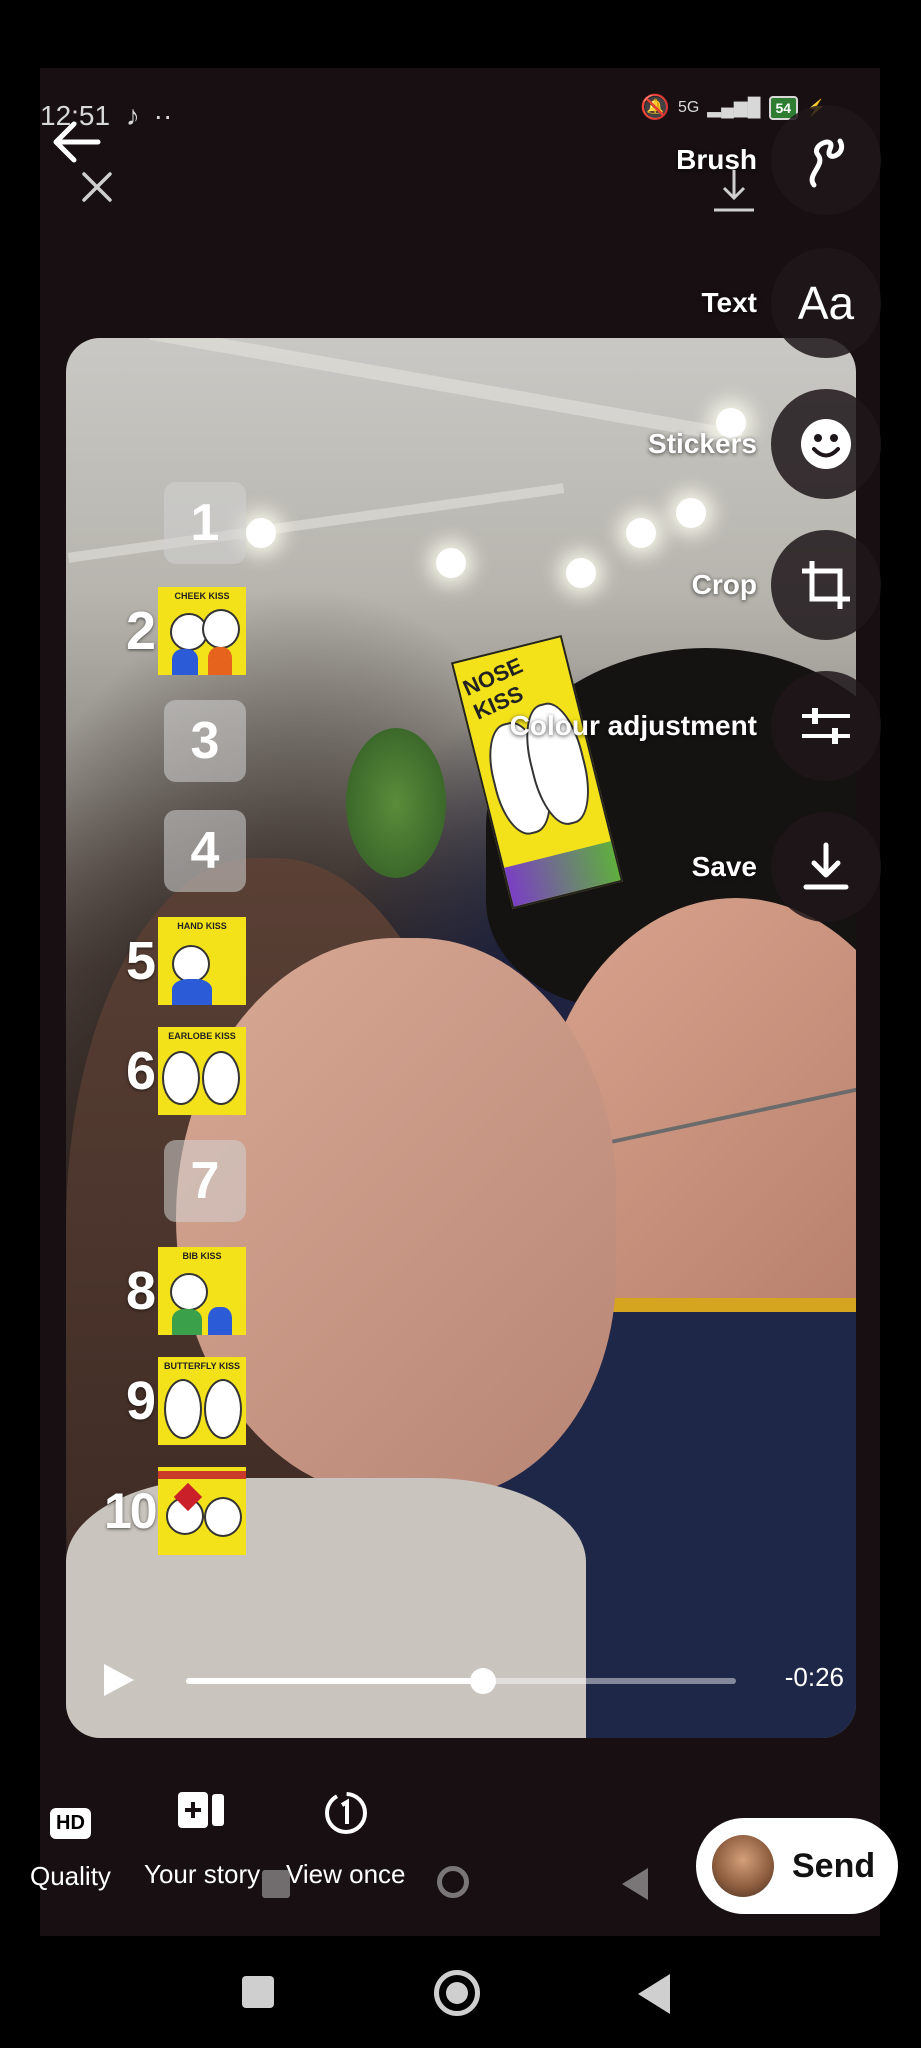 This screenshot has height=2048, width=921. What do you see at coordinates (132, 115) in the screenshot?
I see `tiktok-icon: ♪` at bounding box center [132, 115].